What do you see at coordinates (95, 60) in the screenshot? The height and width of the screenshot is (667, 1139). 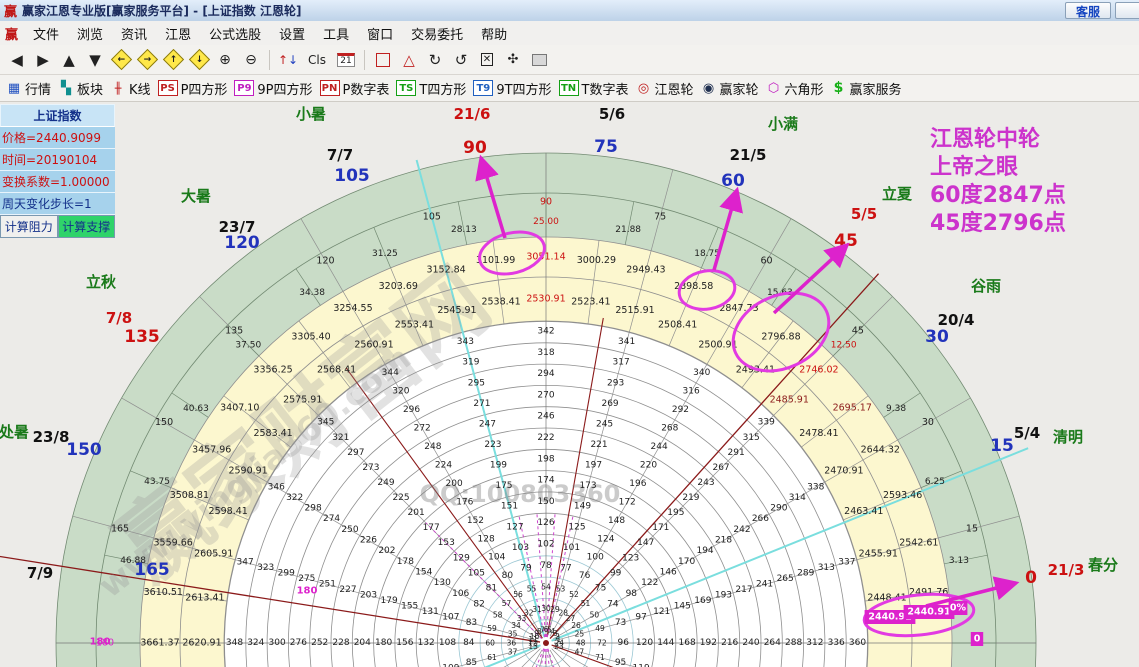 I see `nav-down-icon: ▼` at bounding box center [95, 60].